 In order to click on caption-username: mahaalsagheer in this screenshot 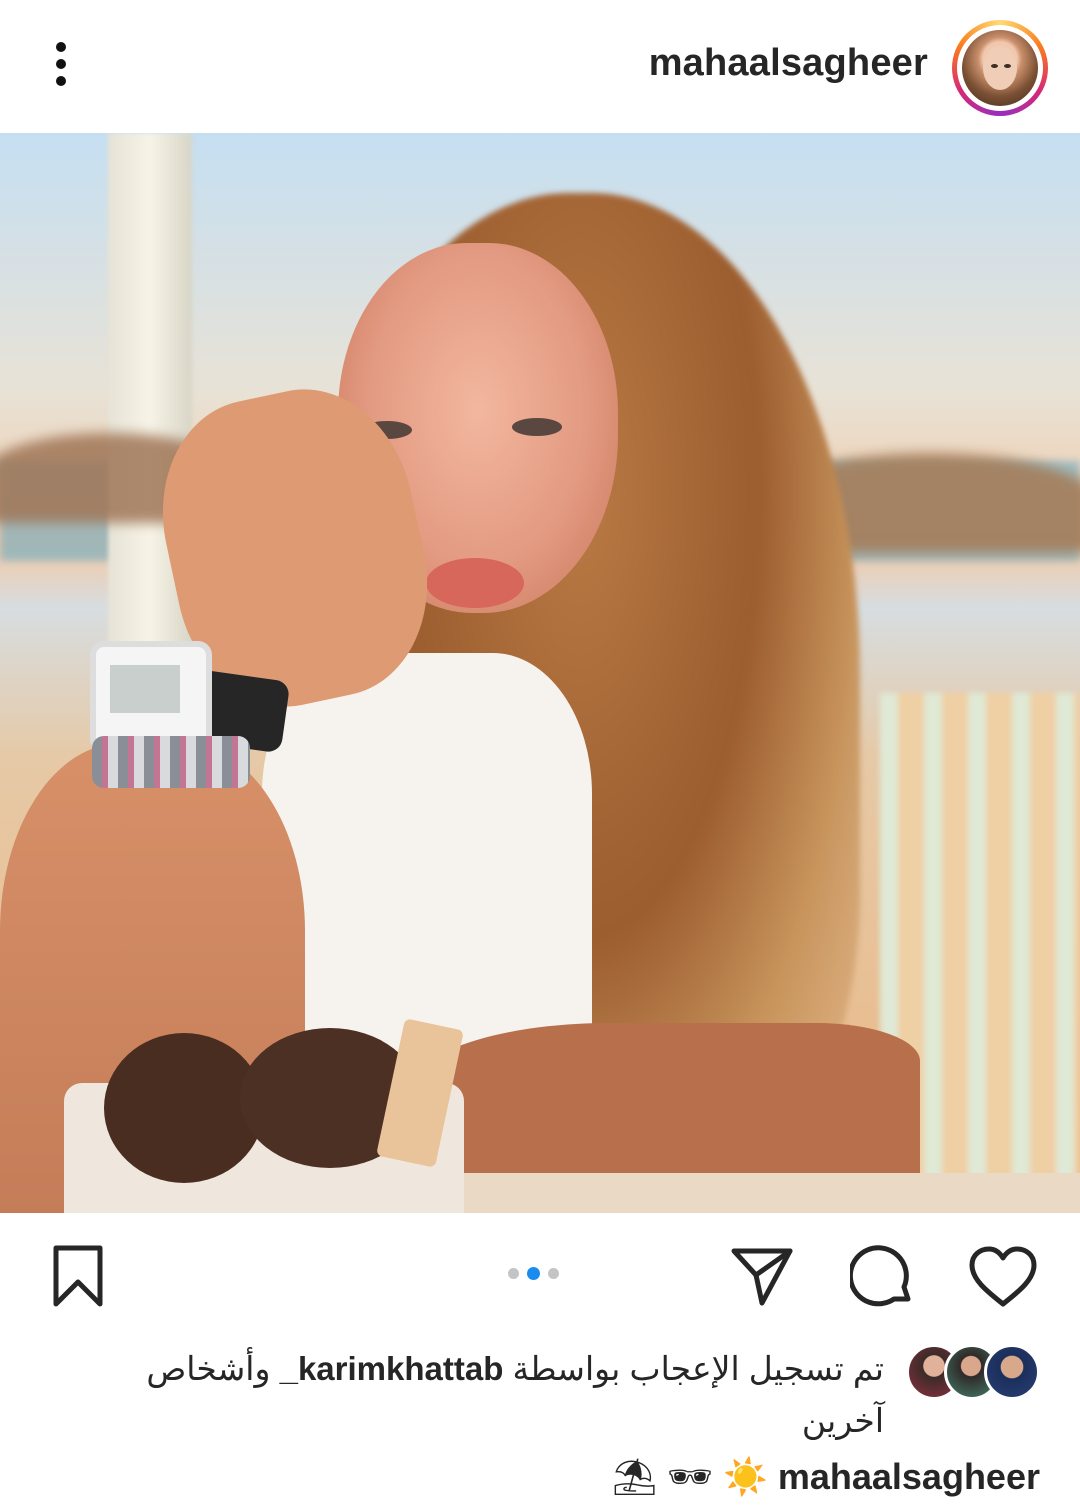, I will do `click(909, 1476)`.